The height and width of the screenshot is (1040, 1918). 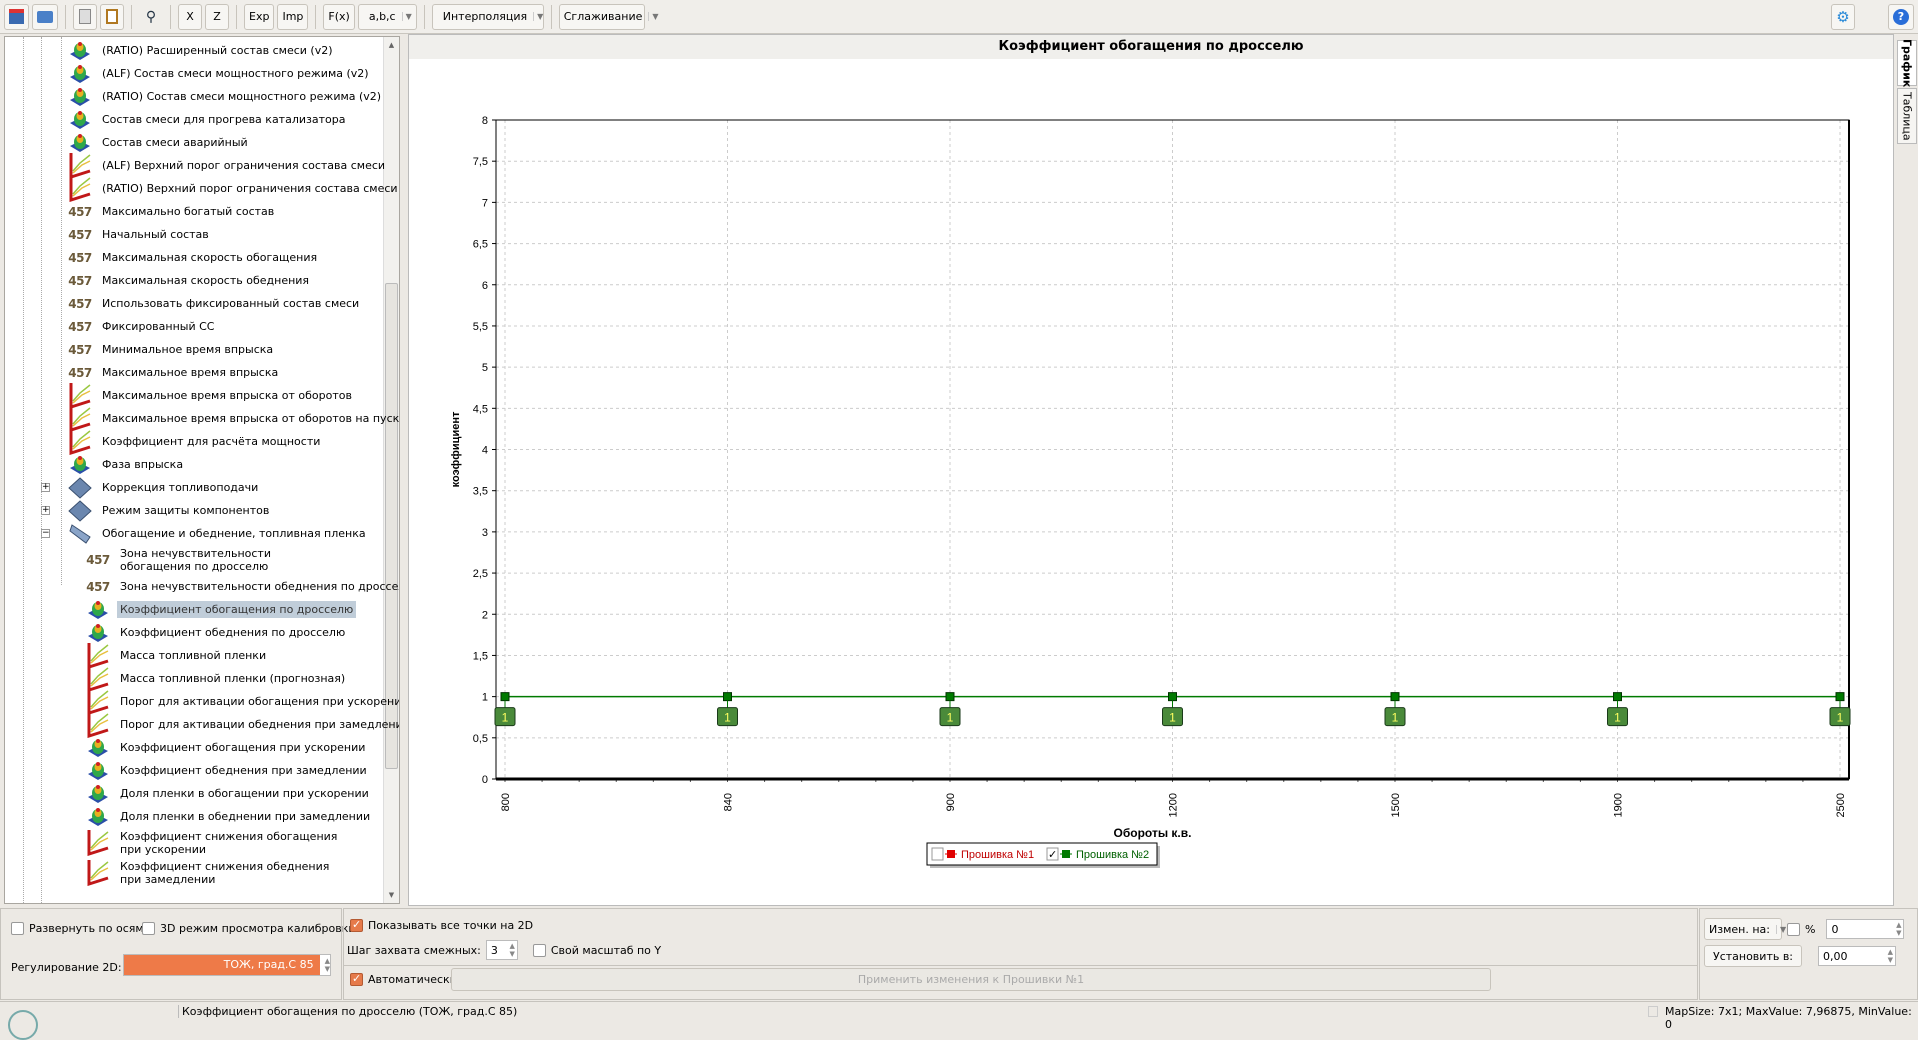 What do you see at coordinates (1865, 929) in the screenshot?
I see `change-value-spinbox: 0 ▲ ▼` at bounding box center [1865, 929].